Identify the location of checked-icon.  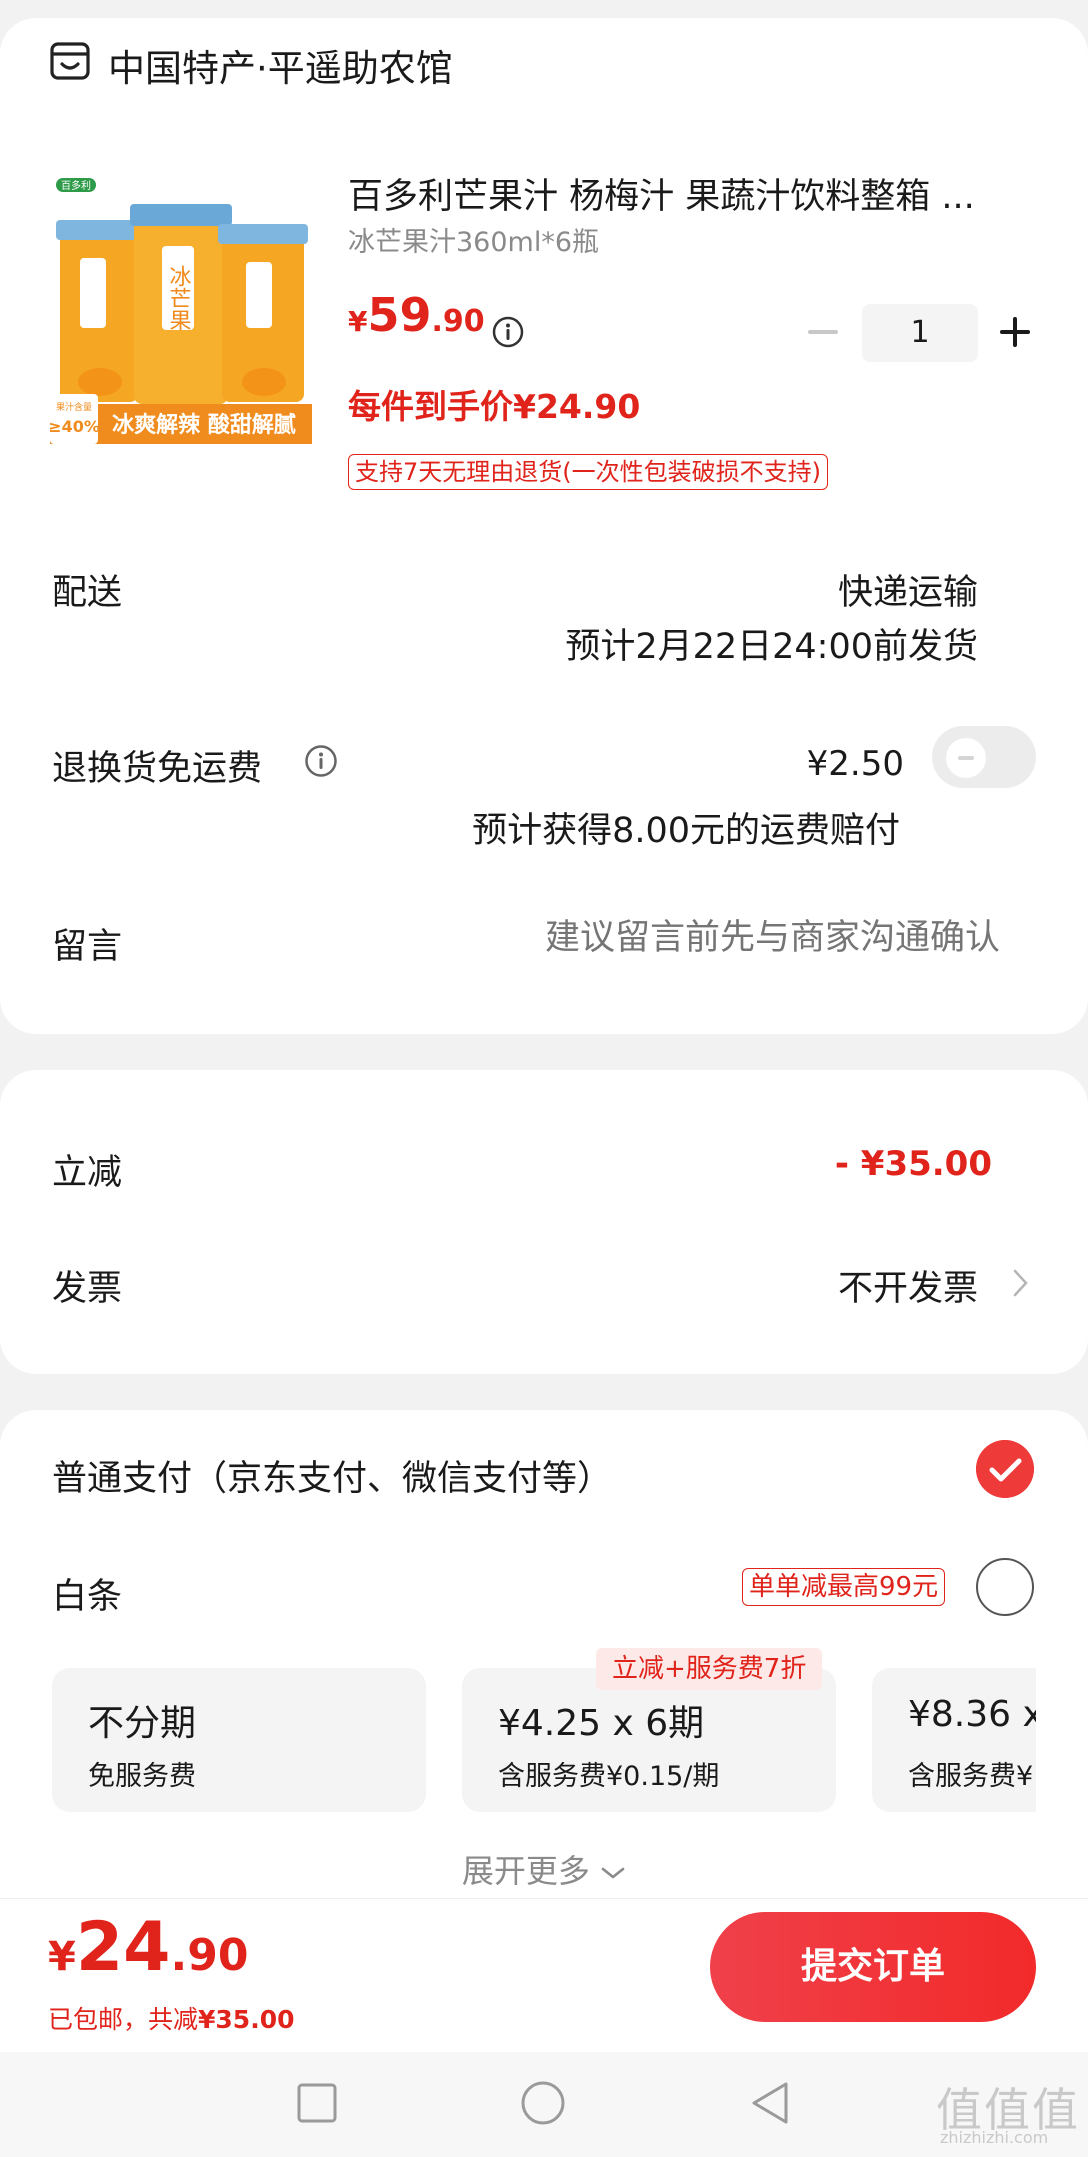
(1005, 1469).